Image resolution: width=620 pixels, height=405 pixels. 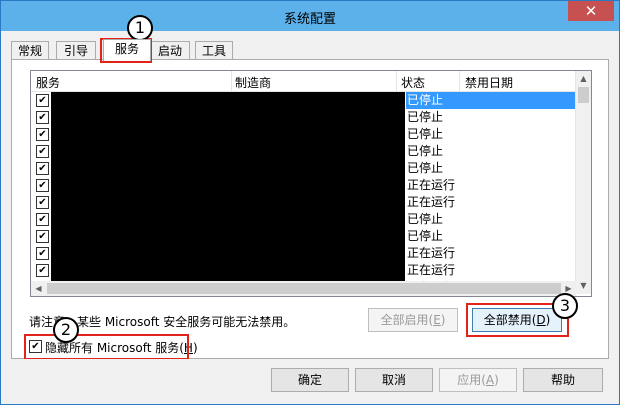 I want to click on scroll-down-icon: ▼, so click(x=583, y=286).